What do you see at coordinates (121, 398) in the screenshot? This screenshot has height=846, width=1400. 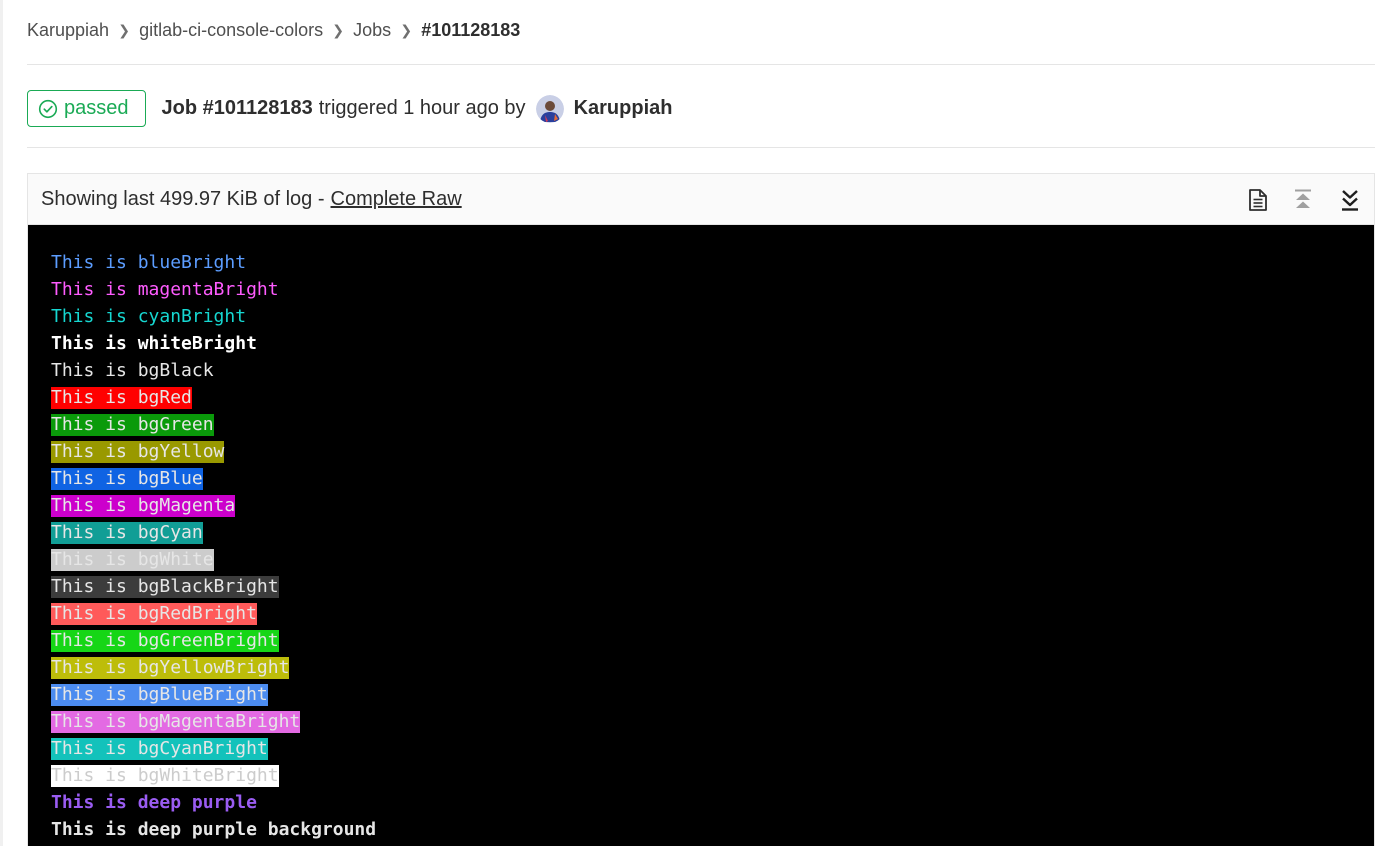 I see `log-line-text: This is bgRed` at bounding box center [121, 398].